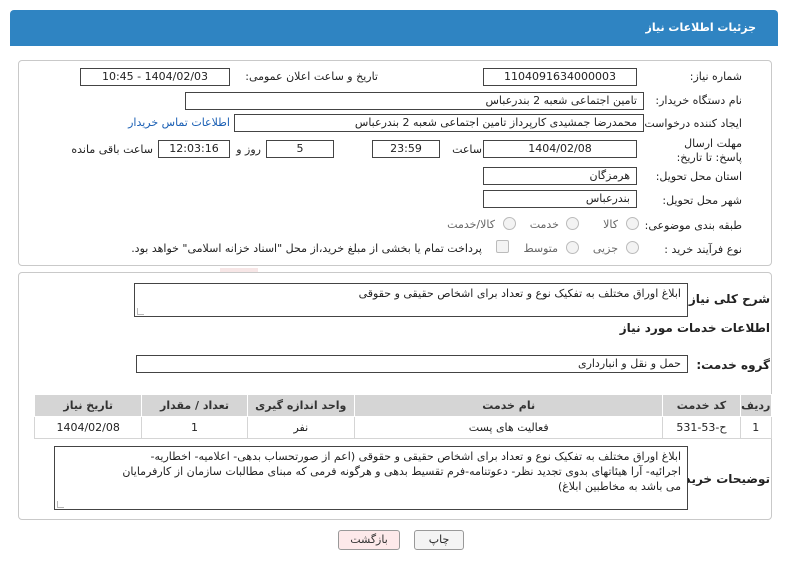 The width and height of the screenshot is (788, 566). I want to click on category-option-both: کالا/خدمت, so click(471, 224).